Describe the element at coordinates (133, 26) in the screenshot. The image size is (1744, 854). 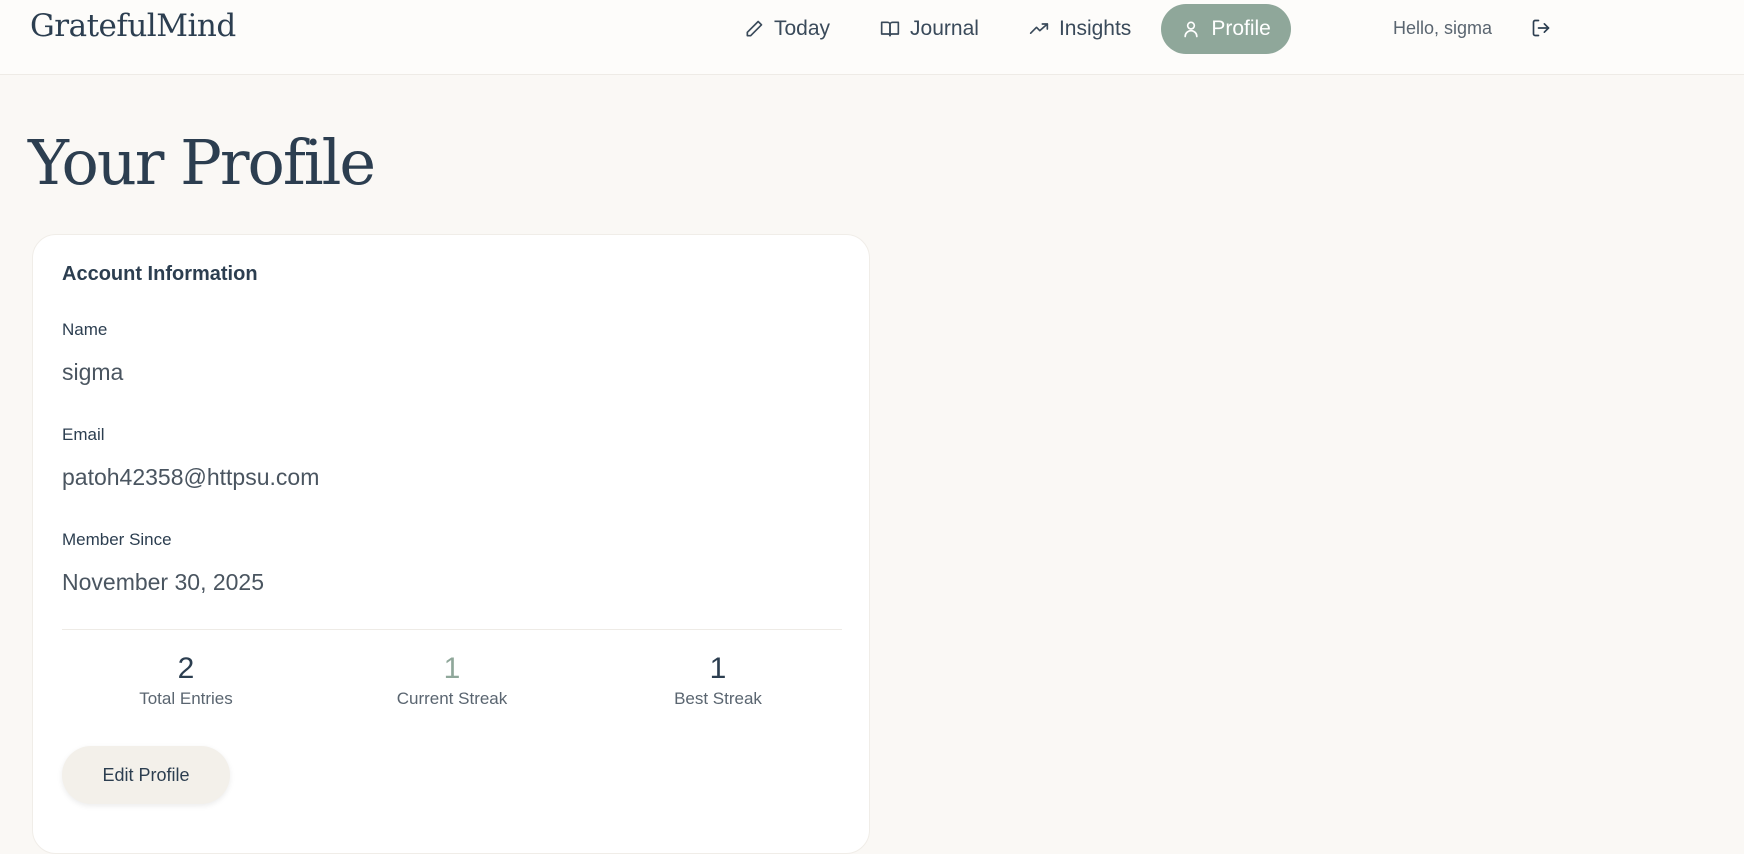
I see `brand-logo: GratefulMind` at that location.